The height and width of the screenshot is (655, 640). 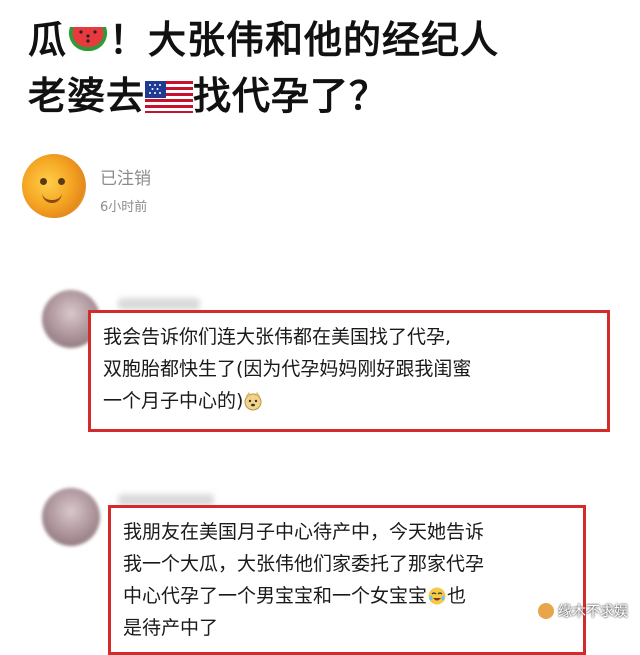 I want to click on title-line-2: 老婆去 找代孕了？, so click(x=323, y=98).